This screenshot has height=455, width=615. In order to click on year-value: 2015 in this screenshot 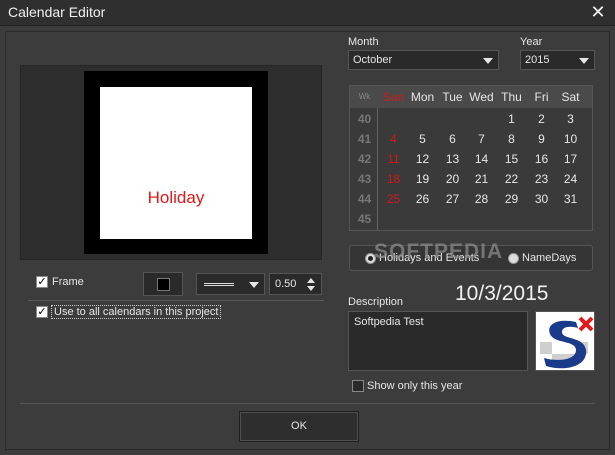, I will do `click(537, 60)`.